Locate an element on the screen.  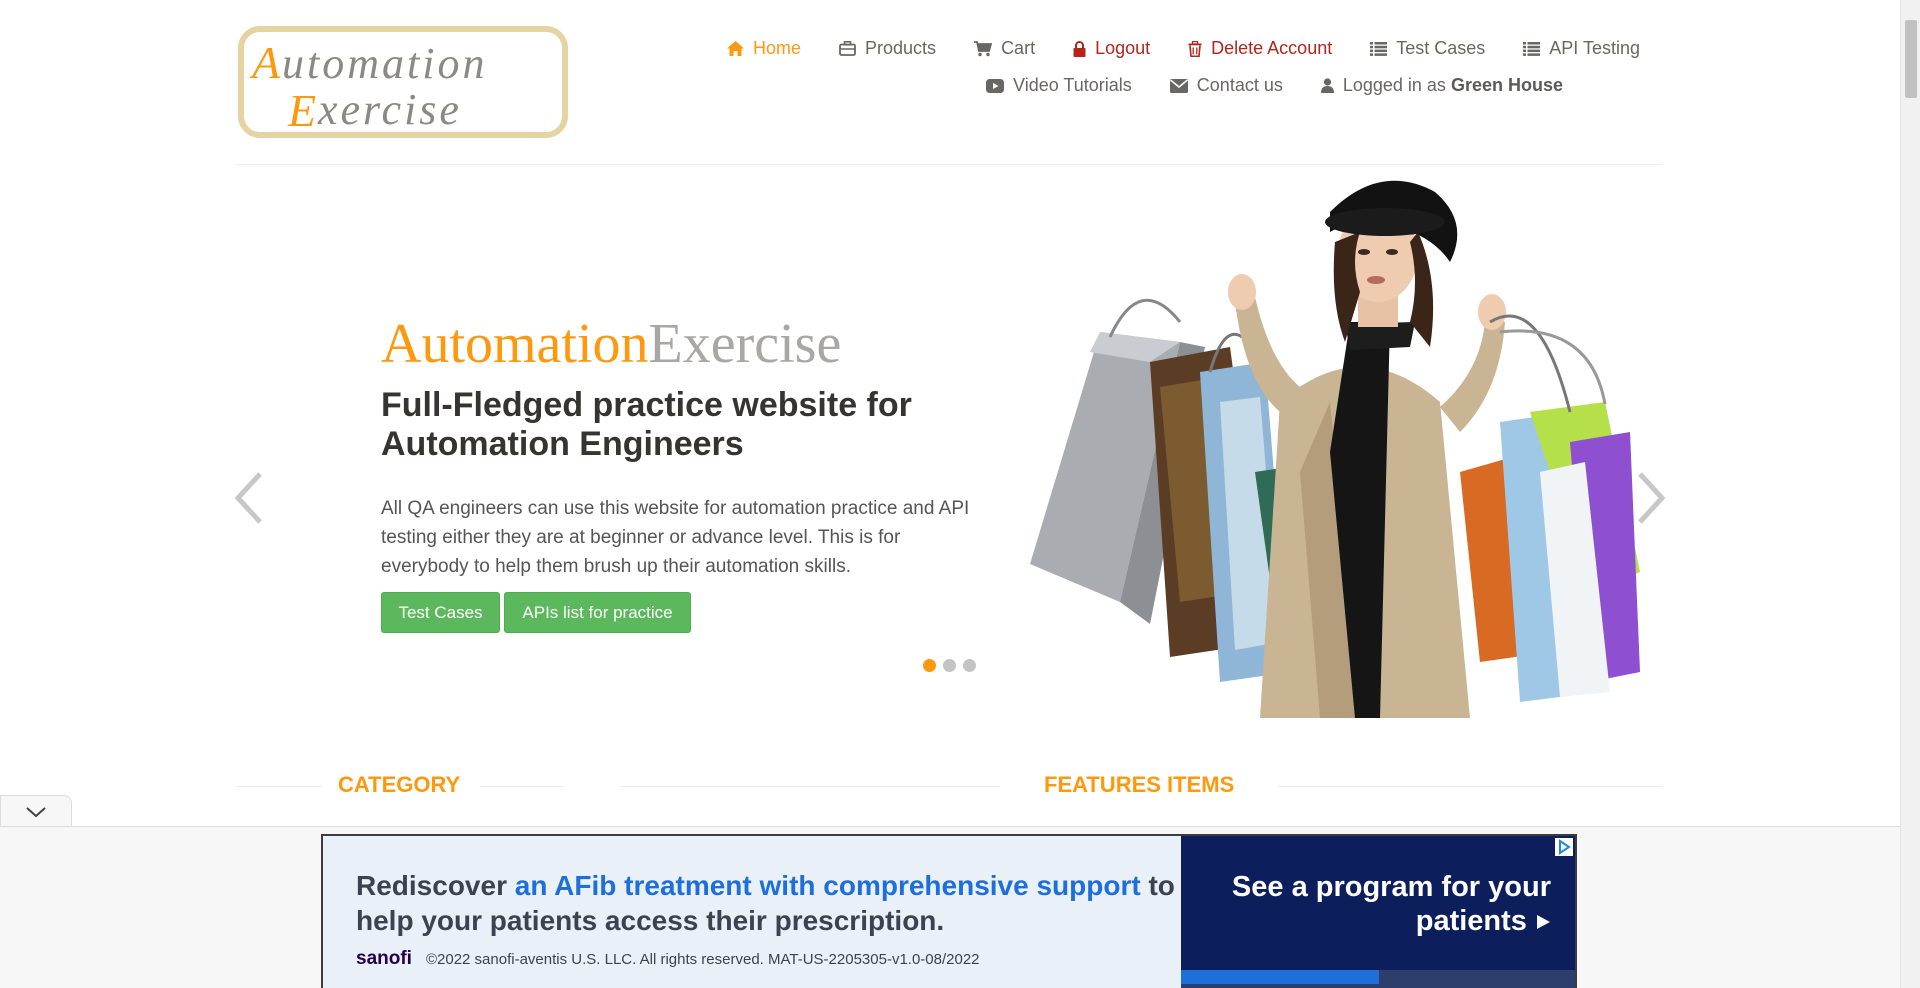
ad-collapse-toggle is located at coordinates (36, 811).